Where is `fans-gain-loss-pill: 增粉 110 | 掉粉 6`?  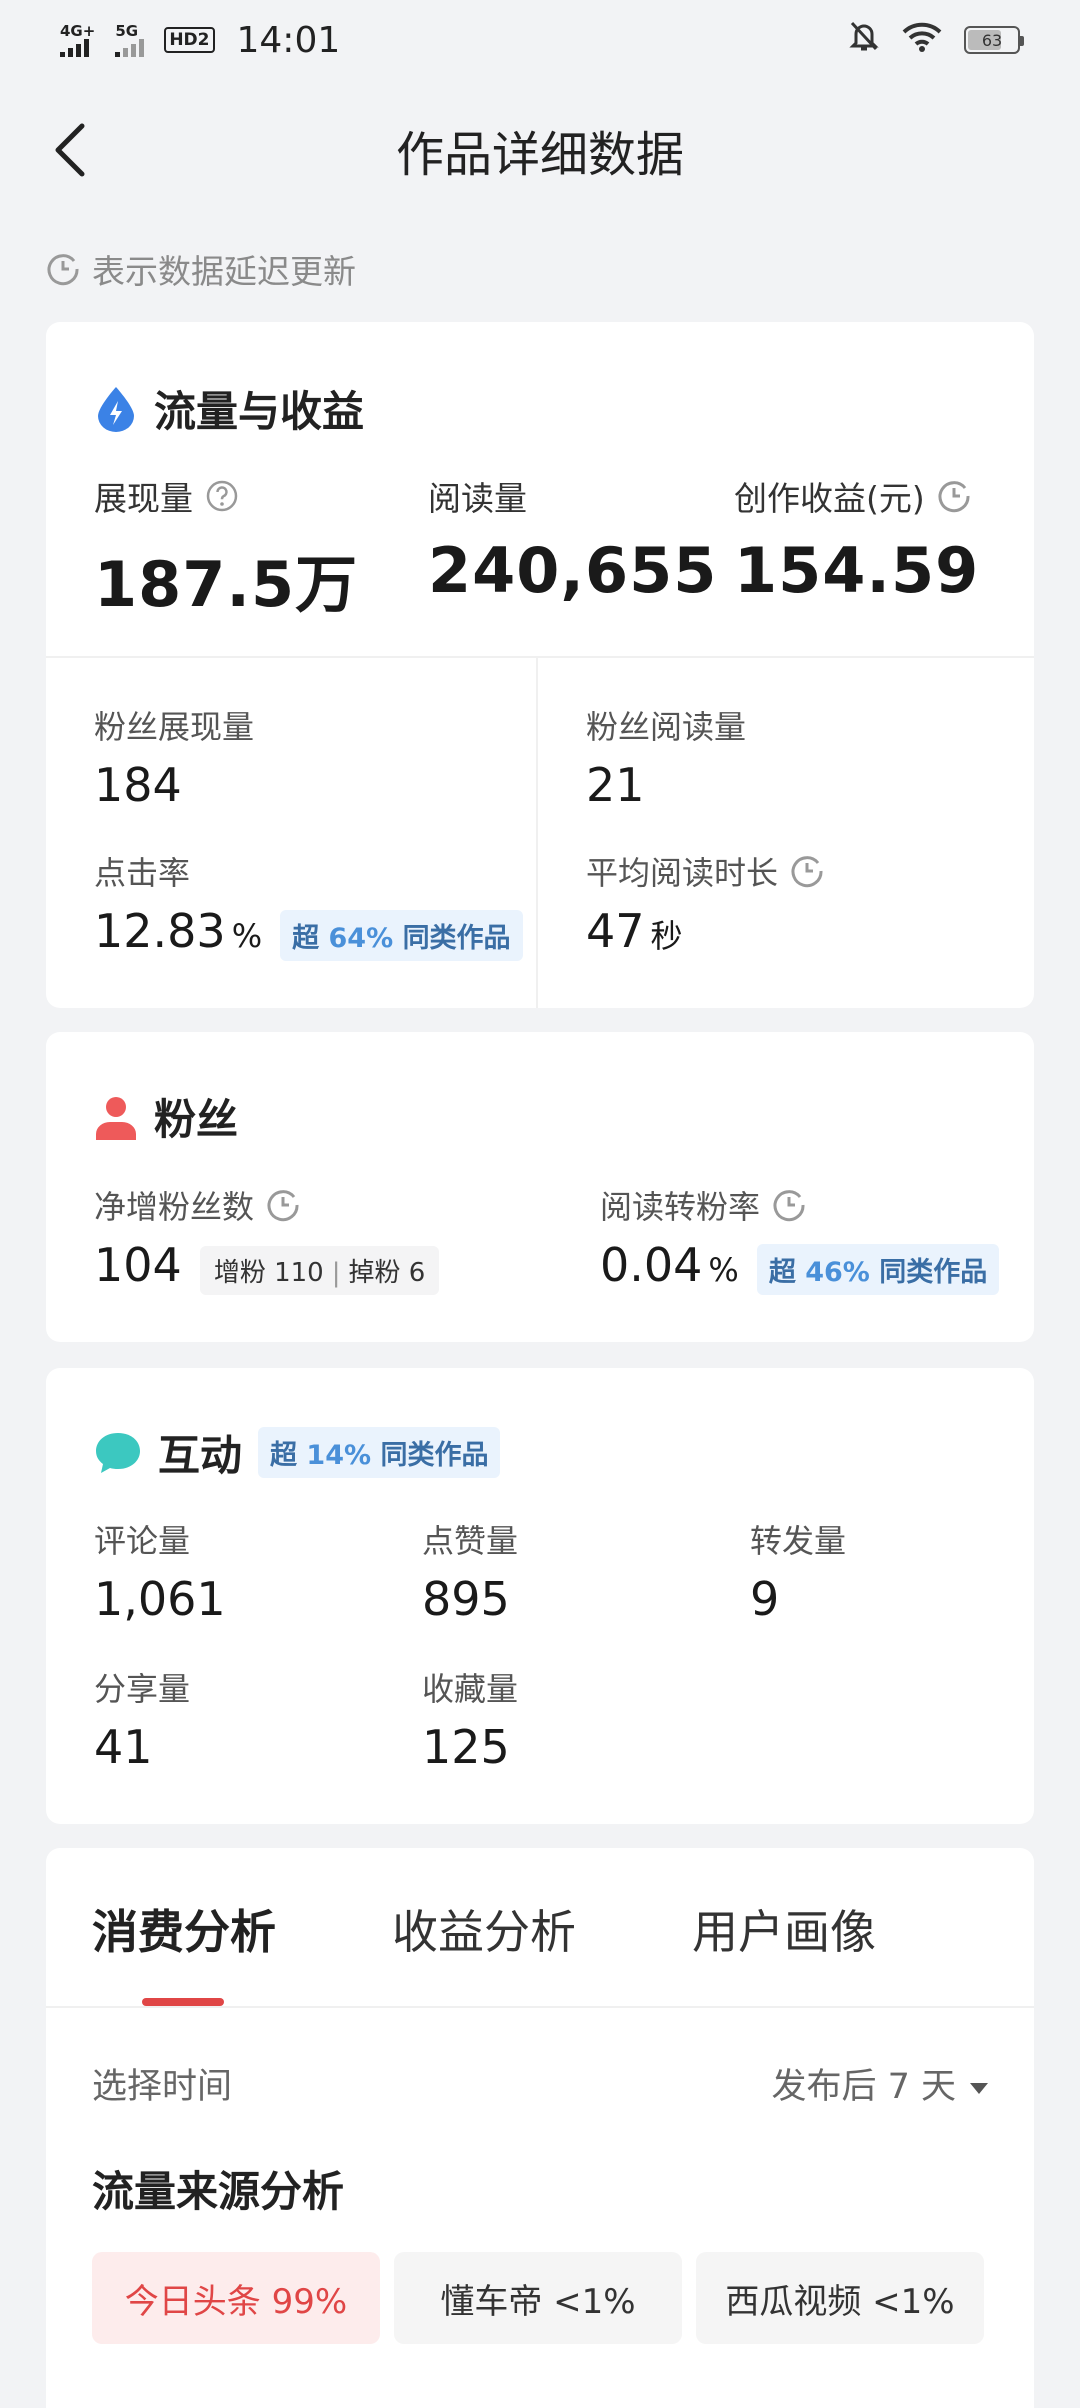
fans-gain-loss-pill: 增粉 110 | 掉粉 6 is located at coordinates (319, 1270).